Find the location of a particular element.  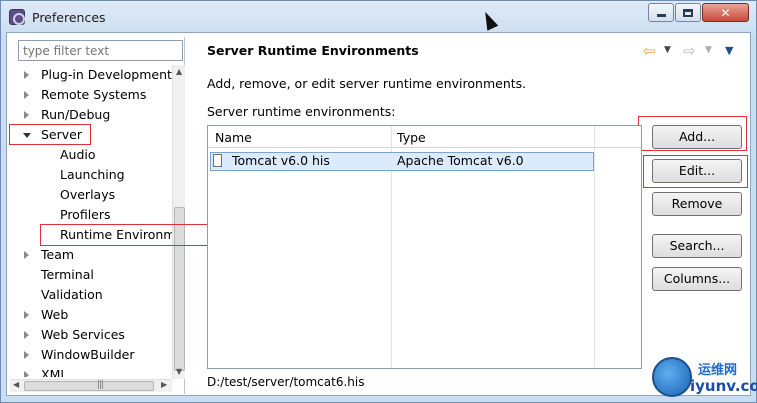

forward-menu-icon: ▼ is located at coordinates (708, 50).